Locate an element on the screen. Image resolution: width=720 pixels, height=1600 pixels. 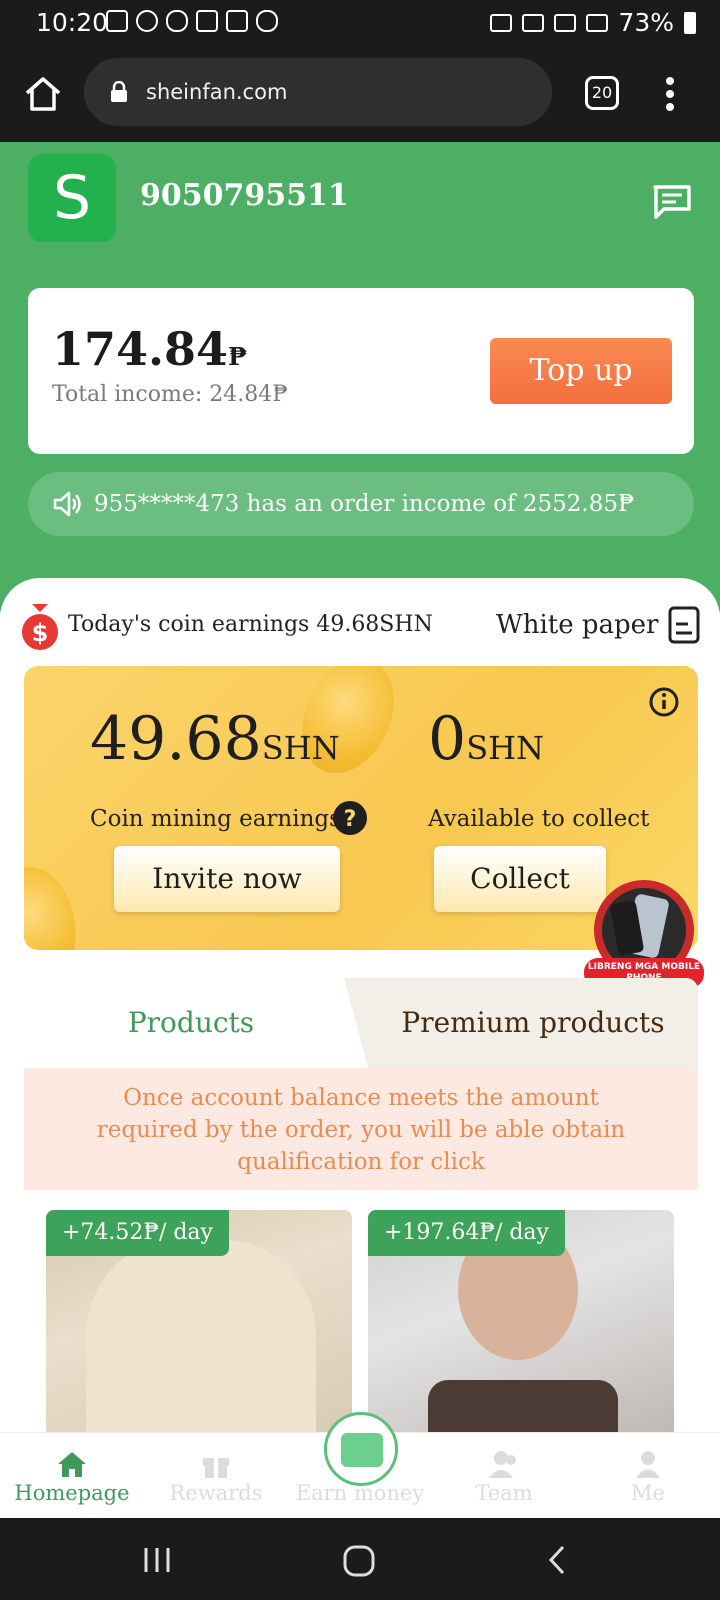
lock-icon is located at coordinates (119, 91).